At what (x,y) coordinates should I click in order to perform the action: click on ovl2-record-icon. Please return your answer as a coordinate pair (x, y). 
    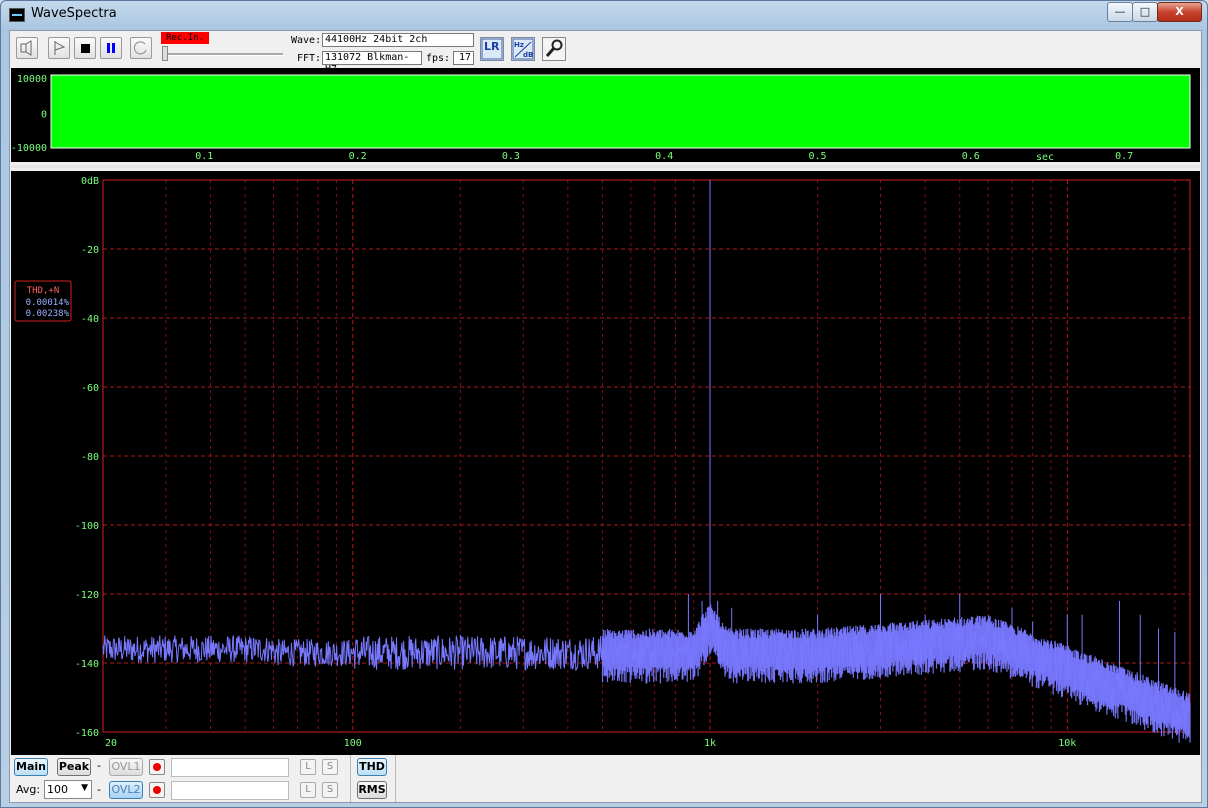
    Looking at the image, I should click on (157, 790).